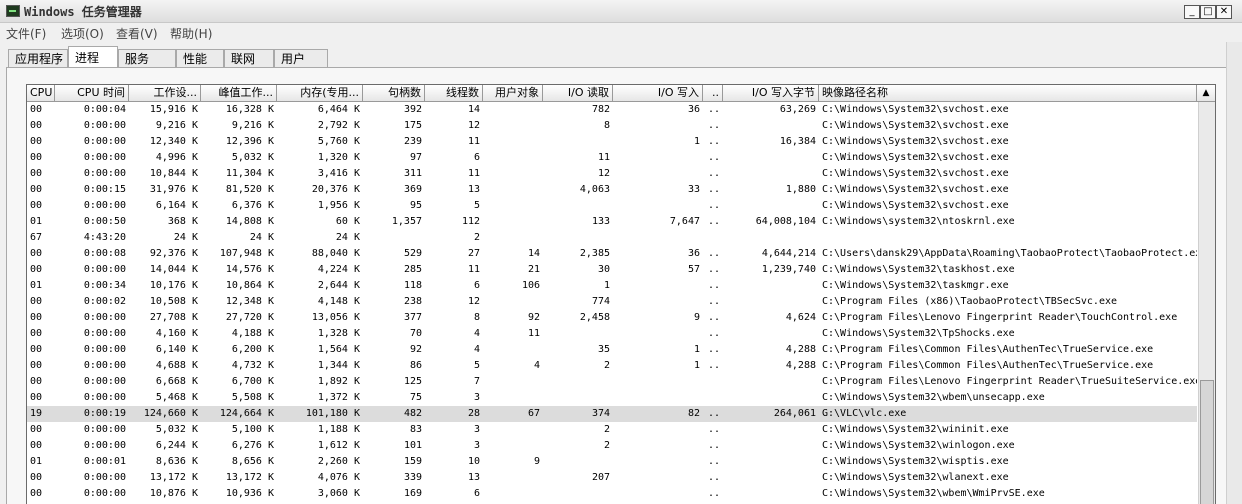 The height and width of the screenshot is (504, 1242). I want to click on minimize-button: _, so click(1192, 12).